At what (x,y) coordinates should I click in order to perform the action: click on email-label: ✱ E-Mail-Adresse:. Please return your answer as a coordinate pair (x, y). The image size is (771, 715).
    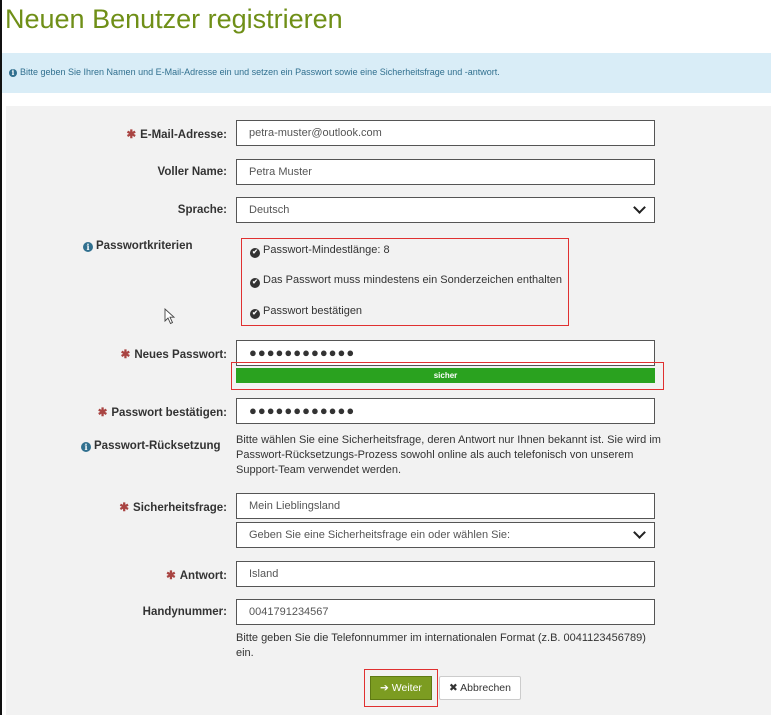
    Looking at the image, I should click on (176, 134).